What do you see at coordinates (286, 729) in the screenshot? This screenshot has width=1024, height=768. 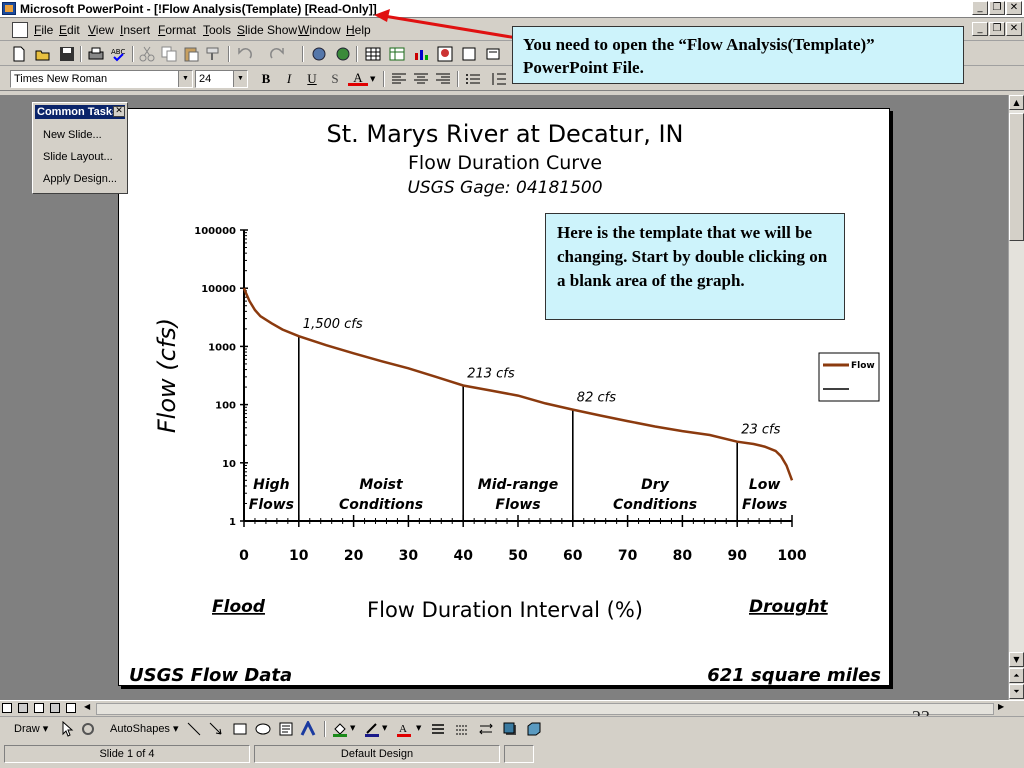 I see `text-box-icon` at bounding box center [286, 729].